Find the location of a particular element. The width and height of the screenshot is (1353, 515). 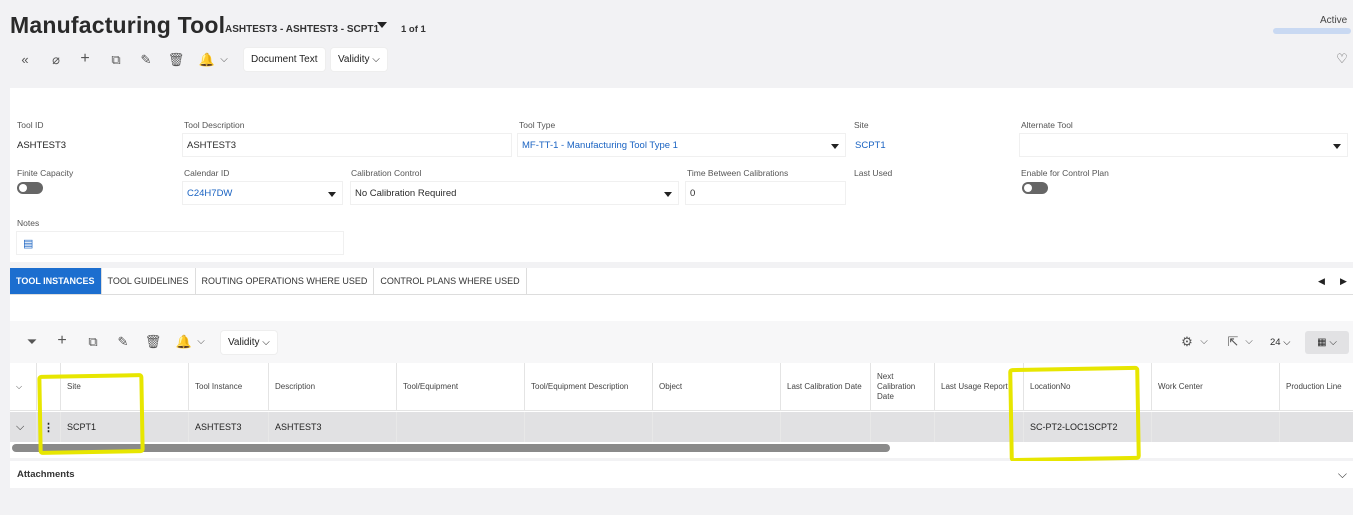

attachments-panel: Attachments ⌵ is located at coordinates (681, 474).